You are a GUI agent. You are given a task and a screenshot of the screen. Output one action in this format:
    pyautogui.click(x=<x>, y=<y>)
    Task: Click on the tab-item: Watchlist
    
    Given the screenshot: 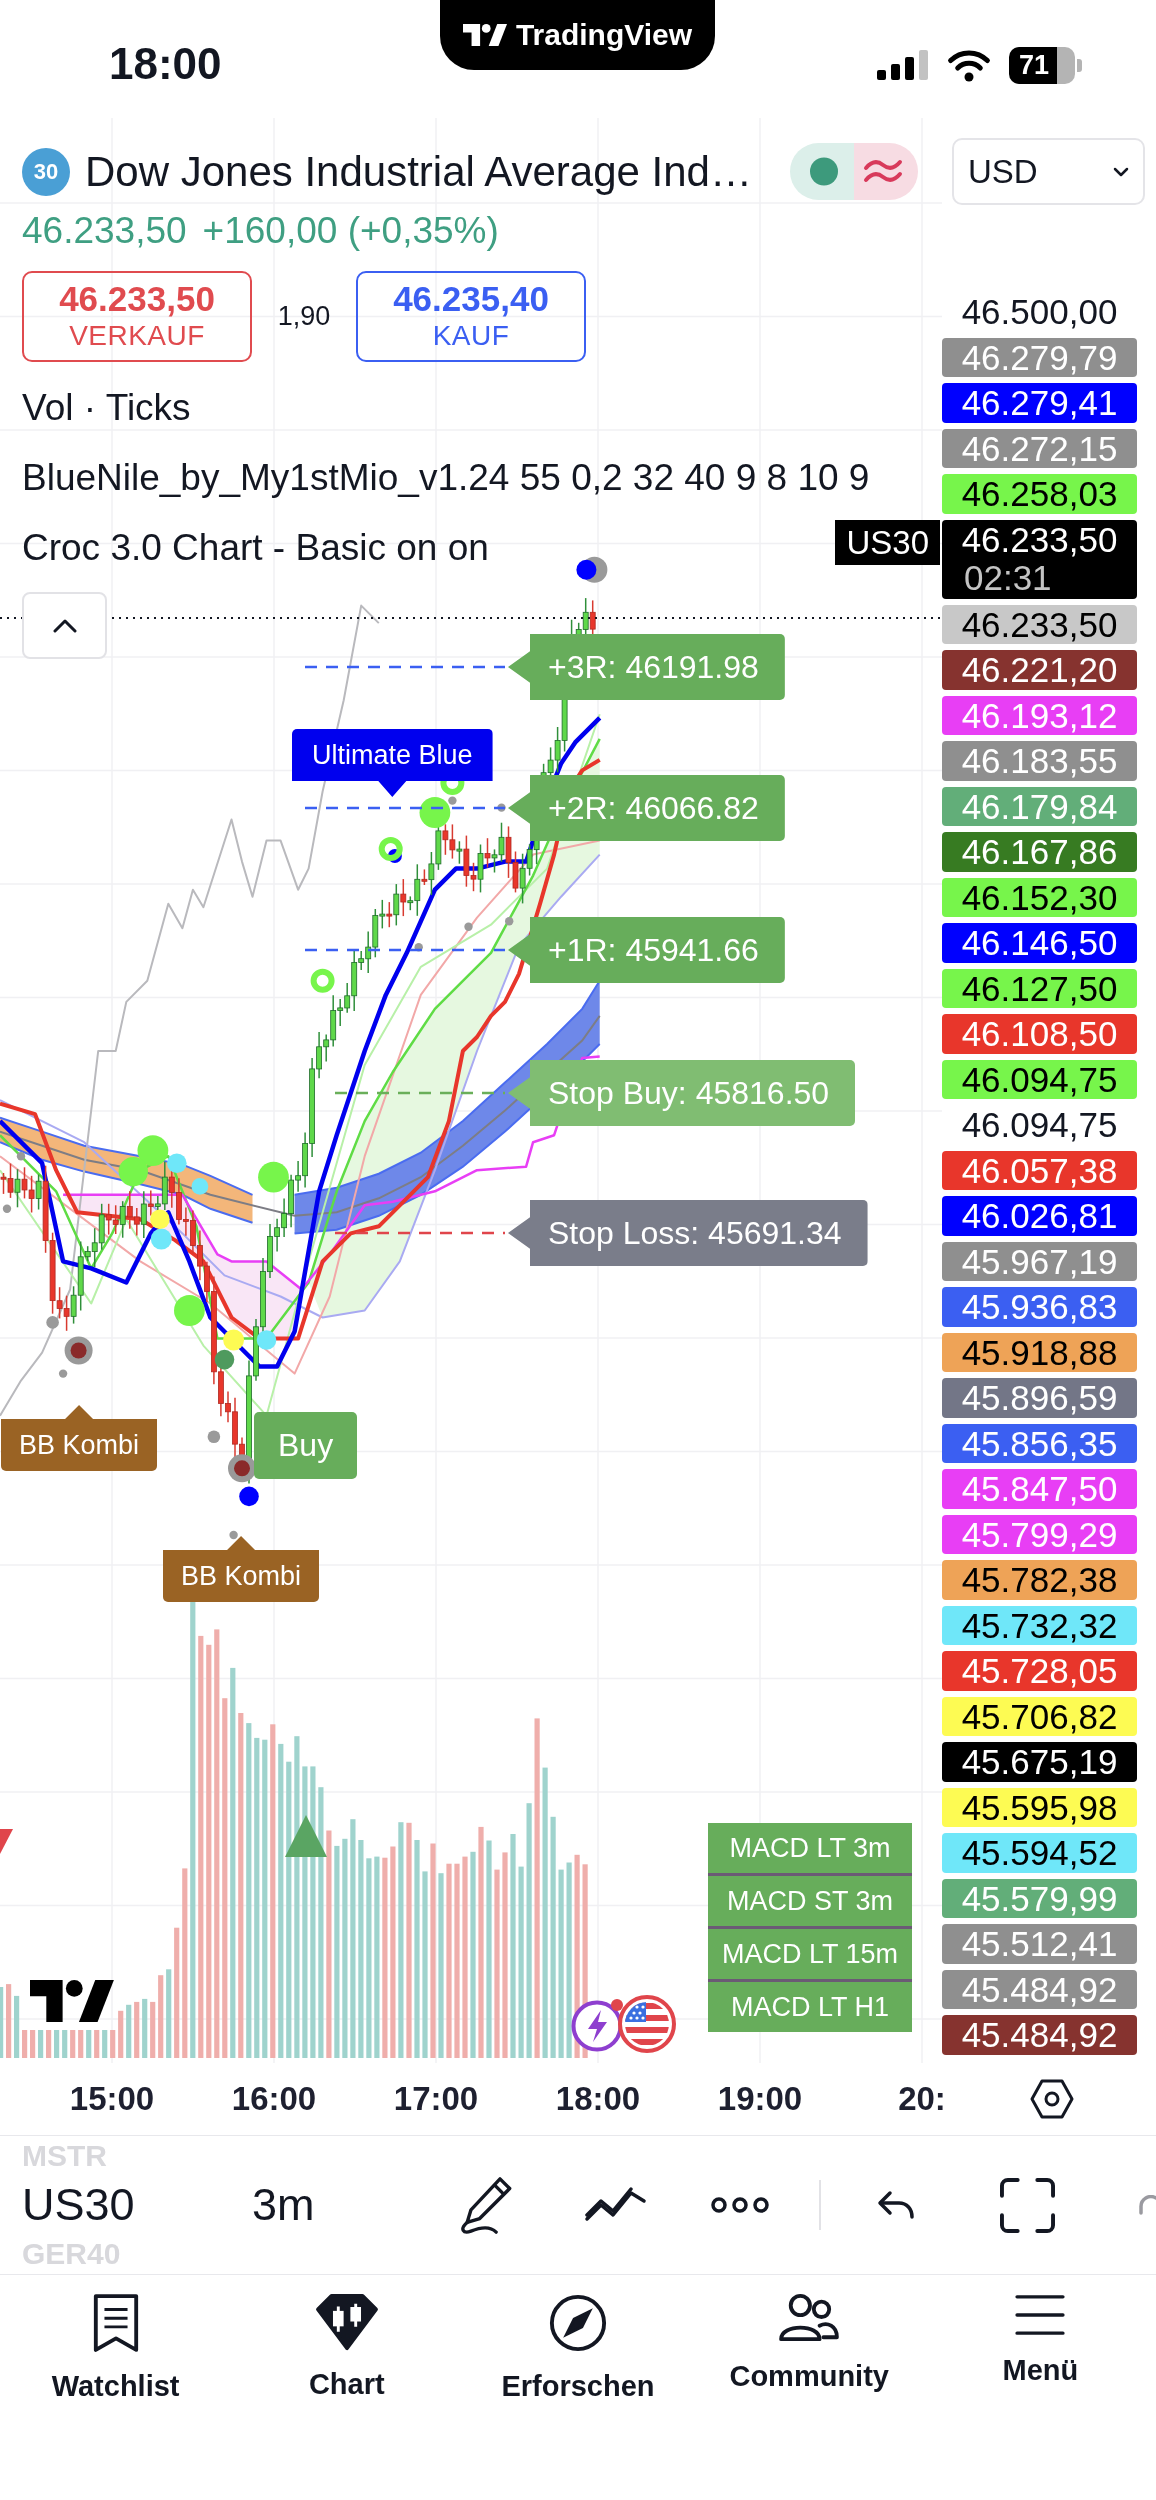 What is the action you would take?
    pyautogui.click(x=116, y=2349)
    